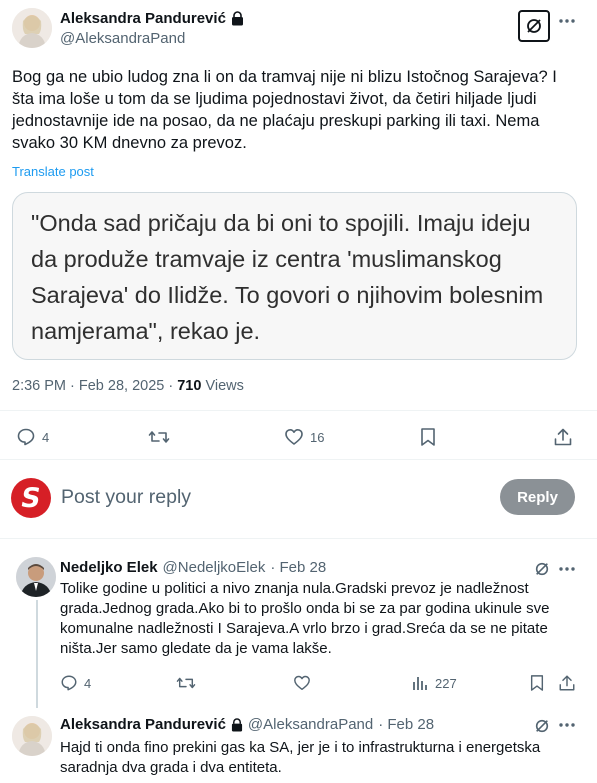 This screenshot has height=783, width=597. I want to click on analytics-icon, so click(420, 683).